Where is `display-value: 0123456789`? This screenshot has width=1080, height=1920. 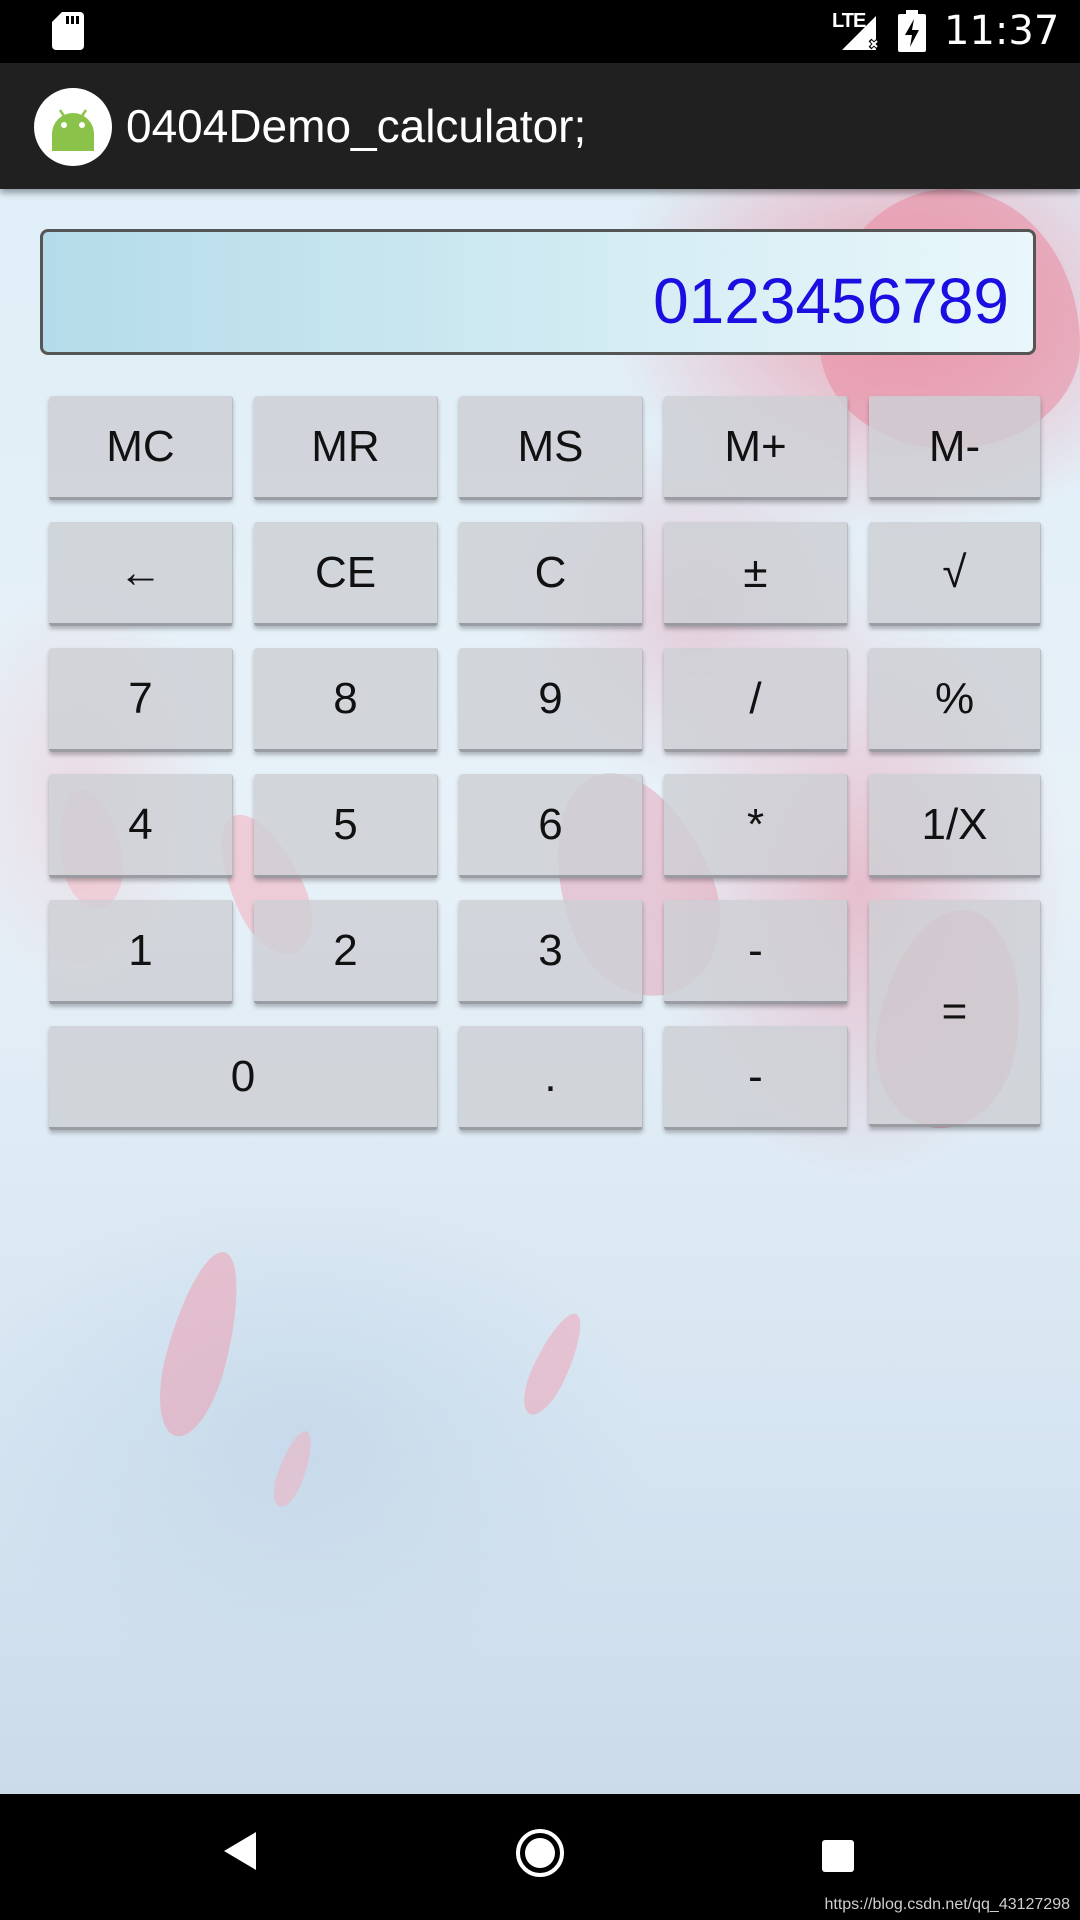 display-value: 0123456789 is located at coordinates (831, 301).